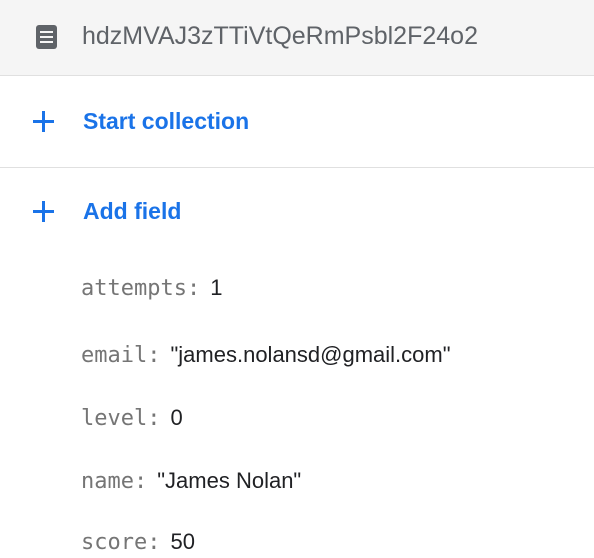 Image resolution: width=594 pixels, height=558 pixels. Describe the element at coordinates (114, 481) in the screenshot. I see `field-key: name:` at that location.